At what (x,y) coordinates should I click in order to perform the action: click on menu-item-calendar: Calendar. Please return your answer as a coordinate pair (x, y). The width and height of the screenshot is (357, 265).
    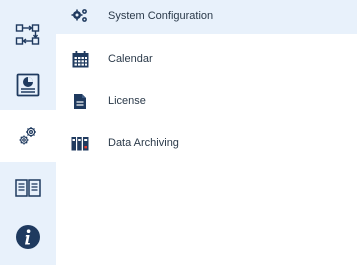
    Looking at the image, I should click on (206, 59).